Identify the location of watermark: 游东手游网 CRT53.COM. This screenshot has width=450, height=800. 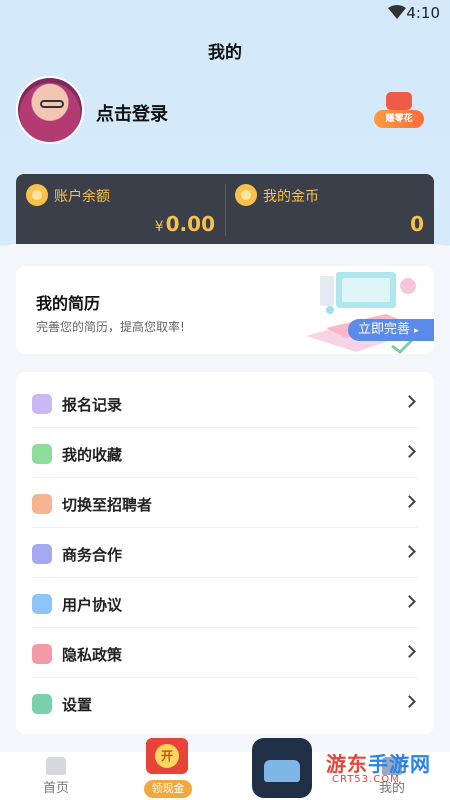
(379, 770).